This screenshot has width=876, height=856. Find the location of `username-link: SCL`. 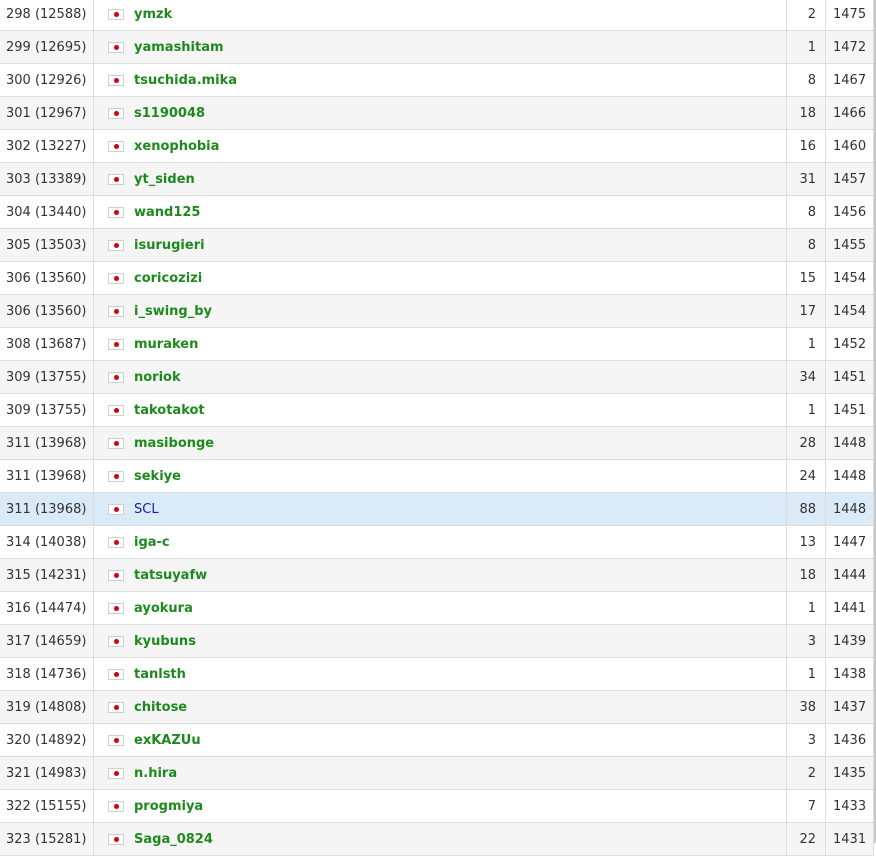

username-link: SCL is located at coordinates (146, 509).